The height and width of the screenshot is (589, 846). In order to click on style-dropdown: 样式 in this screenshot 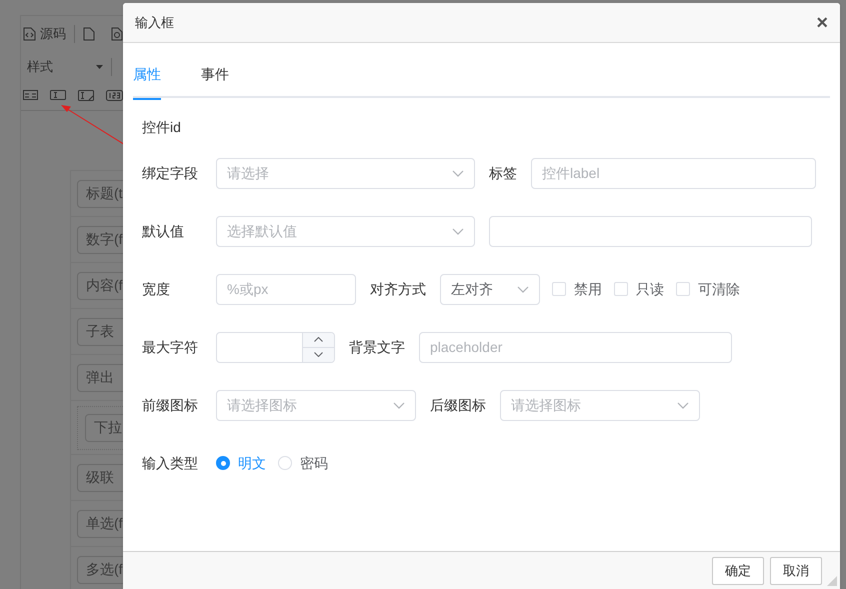, I will do `click(64, 67)`.